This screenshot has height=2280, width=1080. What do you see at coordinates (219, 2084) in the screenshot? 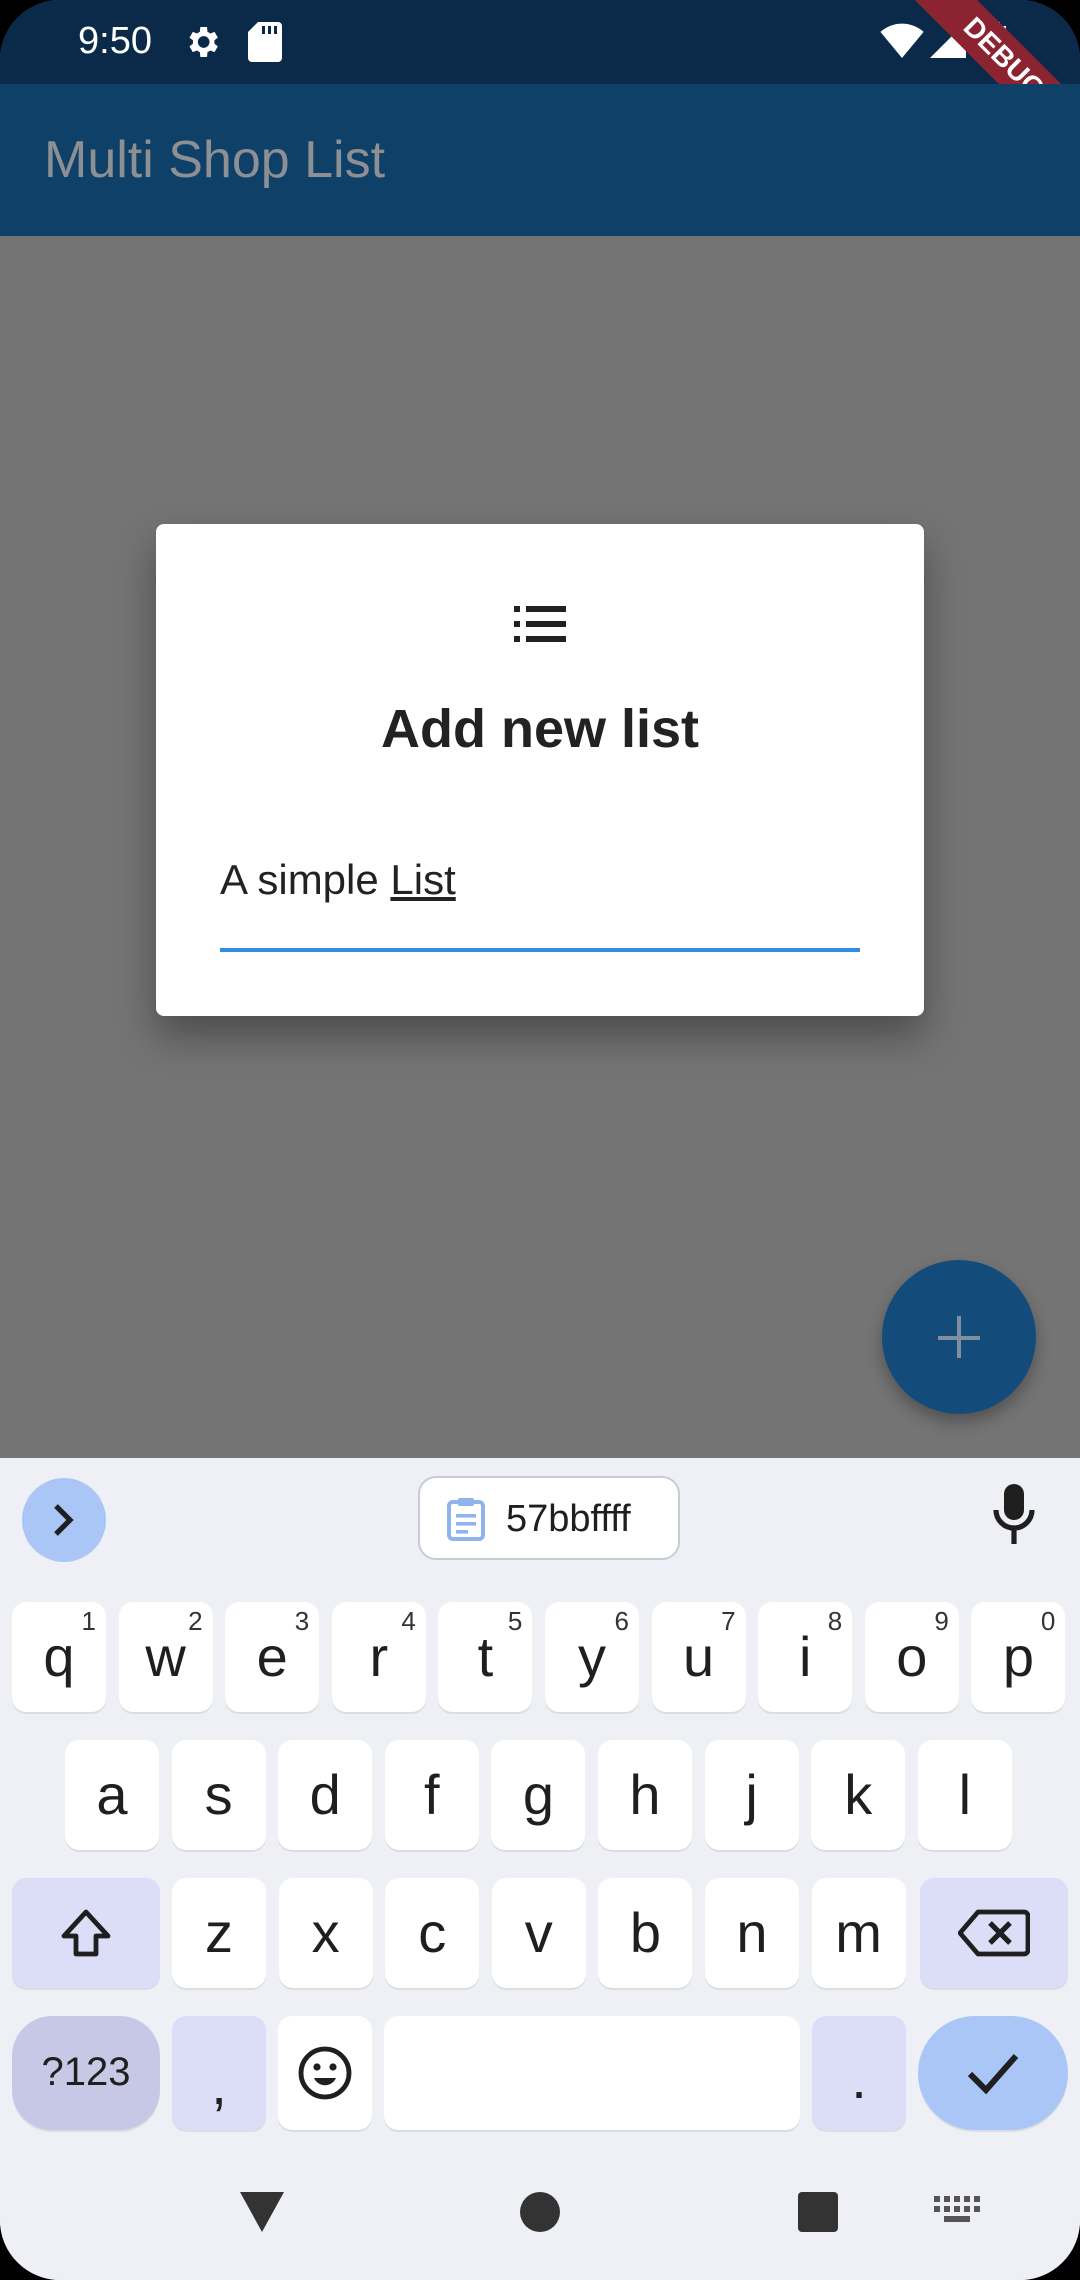
I see `comma-key-label: ,` at bounding box center [219, 2084].